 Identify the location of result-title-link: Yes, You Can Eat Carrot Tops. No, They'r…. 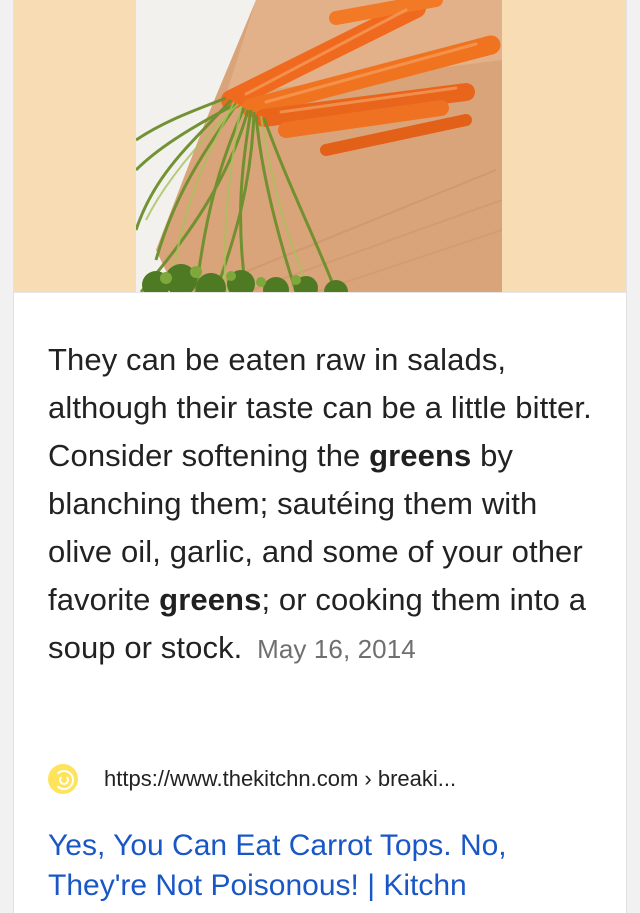
(328, 866).